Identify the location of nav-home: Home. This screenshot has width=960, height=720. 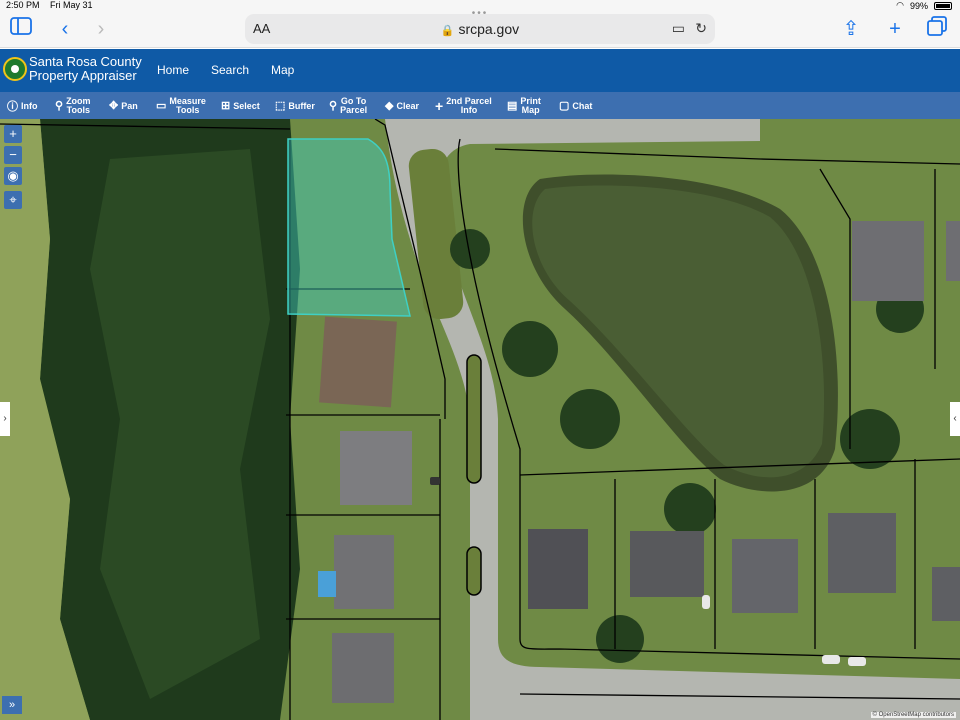
(173, 70).